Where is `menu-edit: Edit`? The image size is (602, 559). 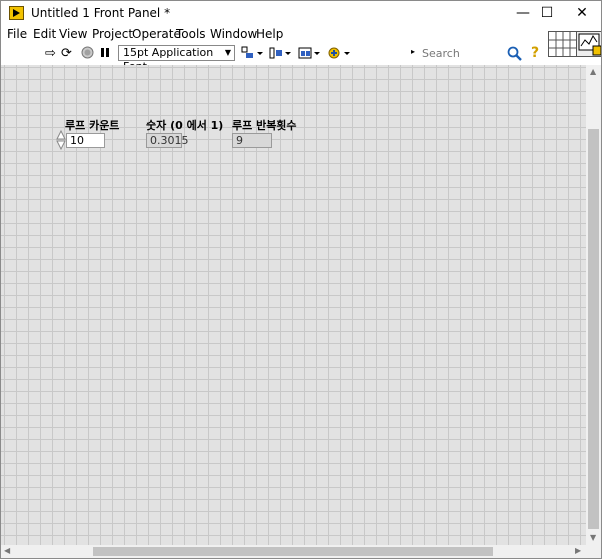
menu-edit: Edit is located at coordinates (44, 34).